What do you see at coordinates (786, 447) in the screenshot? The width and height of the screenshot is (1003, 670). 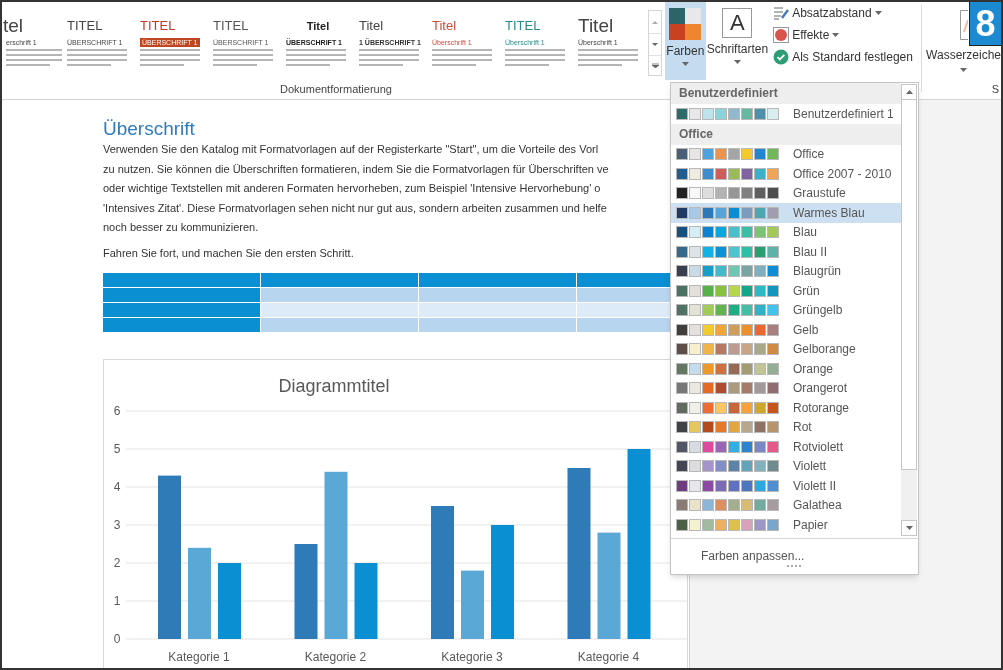 I see `theme-item: Rotviolett` at bounding box center [786, 447].